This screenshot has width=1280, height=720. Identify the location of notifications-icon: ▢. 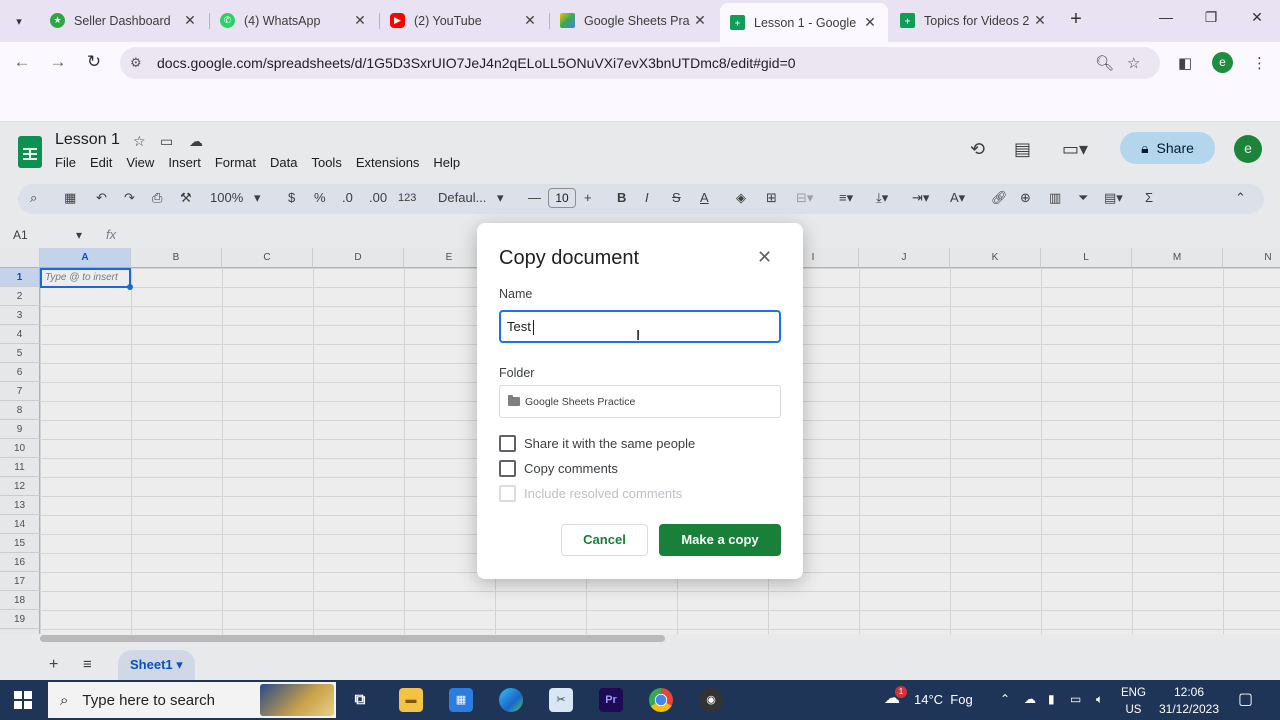
(1245, 699).